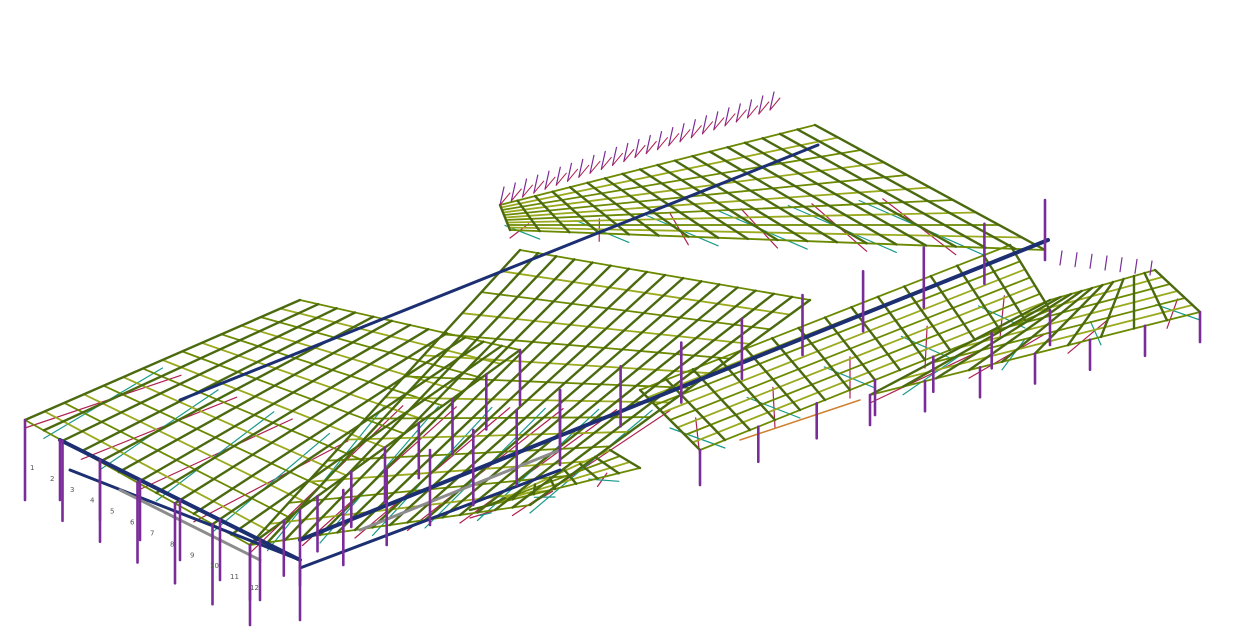  I want to click on grid-label-gl-a1: 1, so click(32, 468).